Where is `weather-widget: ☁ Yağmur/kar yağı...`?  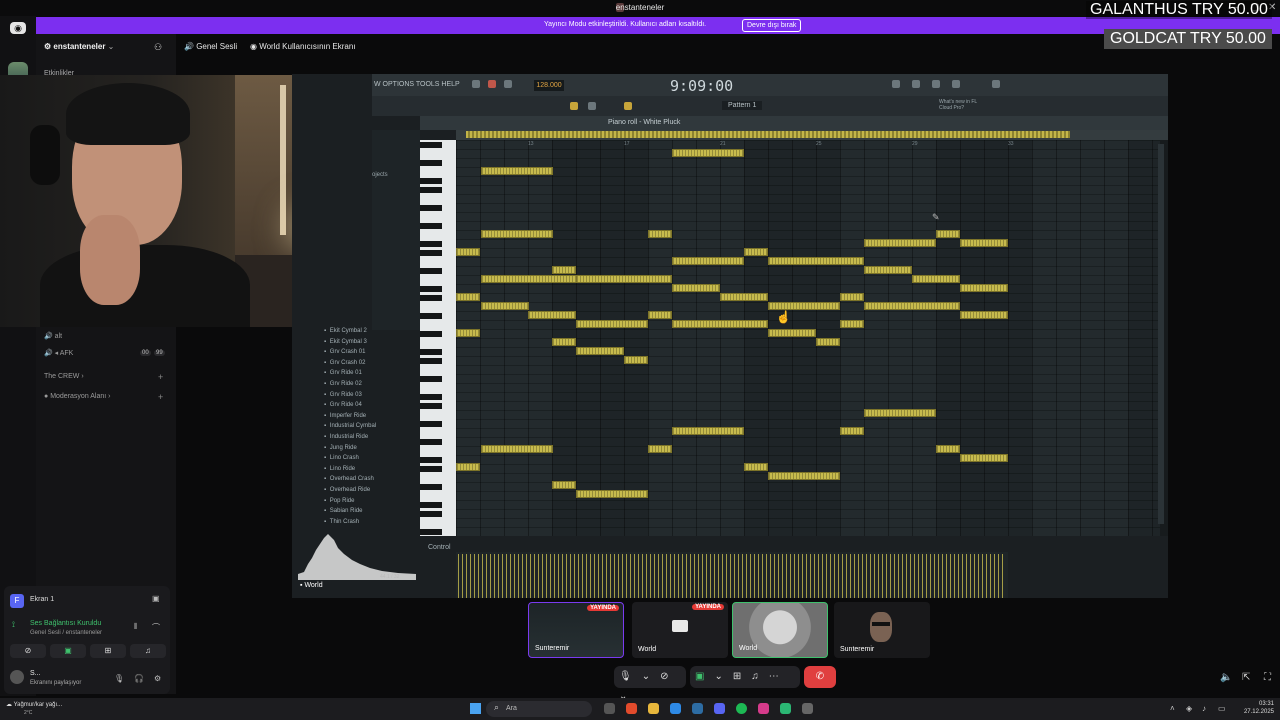
weather-widget: ☁ Yağmur/kar yağı... is located at coordinates (34, 704).